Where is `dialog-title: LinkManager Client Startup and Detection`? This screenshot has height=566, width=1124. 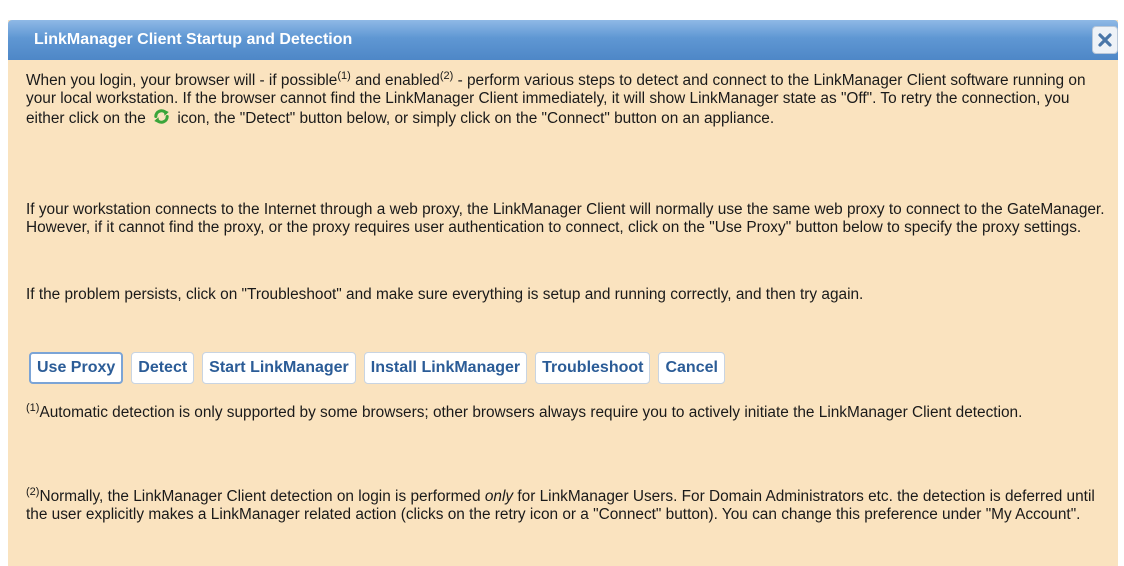 dialog-title: LinkManager Client Startup and Detection is located at coordinates (193, 39).